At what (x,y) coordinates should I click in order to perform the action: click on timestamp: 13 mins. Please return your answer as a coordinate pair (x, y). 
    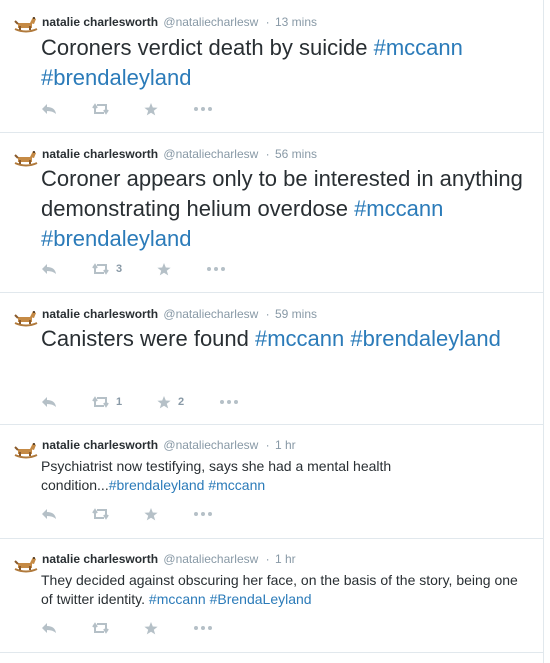
    Looking at the image, I should click on (296, 22).